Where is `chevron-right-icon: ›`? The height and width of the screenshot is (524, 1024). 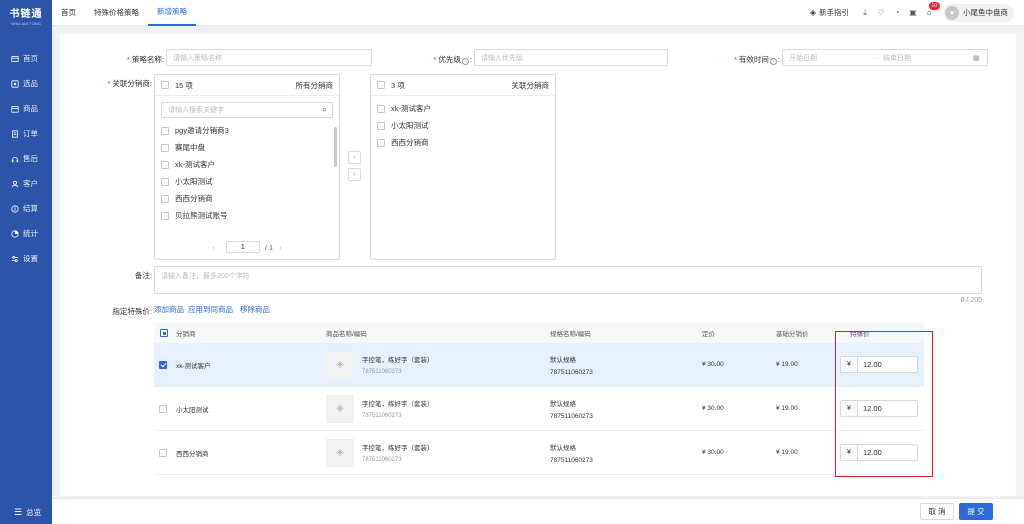
chevron-right-icon: › is located at coordinates (354, 157).